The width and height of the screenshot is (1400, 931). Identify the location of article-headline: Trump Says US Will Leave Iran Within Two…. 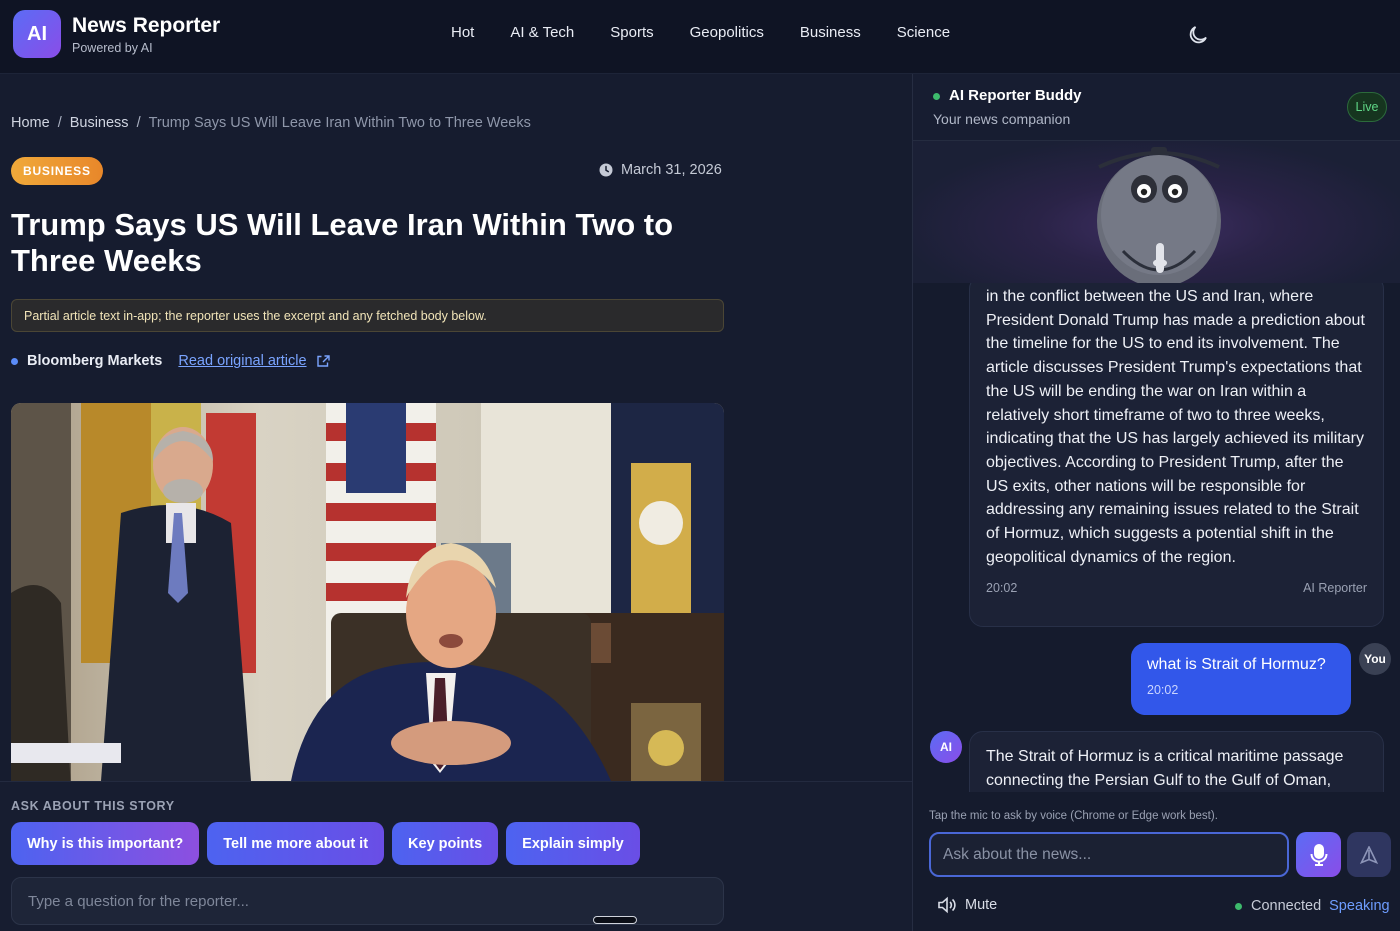
(342, 242).